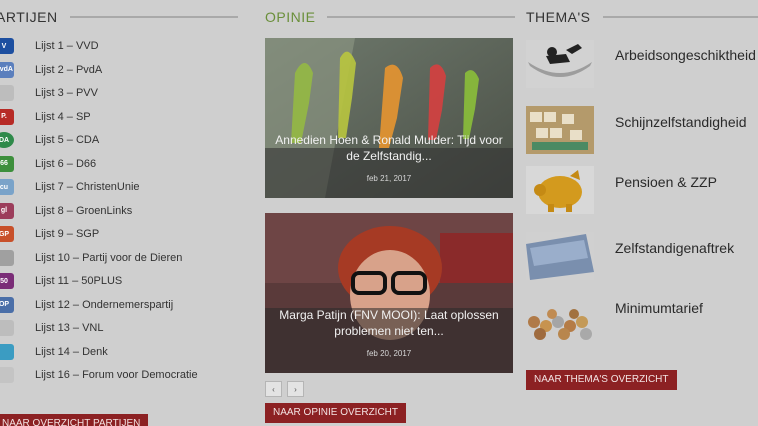  What do you see at coordinates (685, 55) in the screenshot?
I see `theme-label: Arbeidsongeschiktheid` at bounding box center [685, 55].